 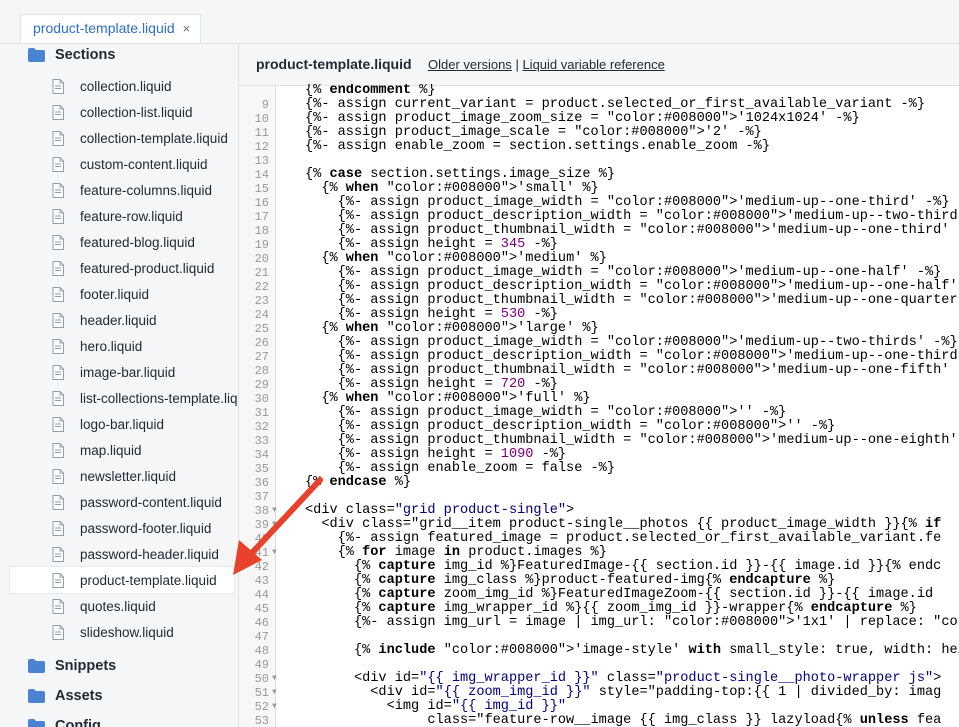 What do you see at coordinates (261, 245) in the screenshot?
I see `line-number: 19` at bounding box center [261, 245].